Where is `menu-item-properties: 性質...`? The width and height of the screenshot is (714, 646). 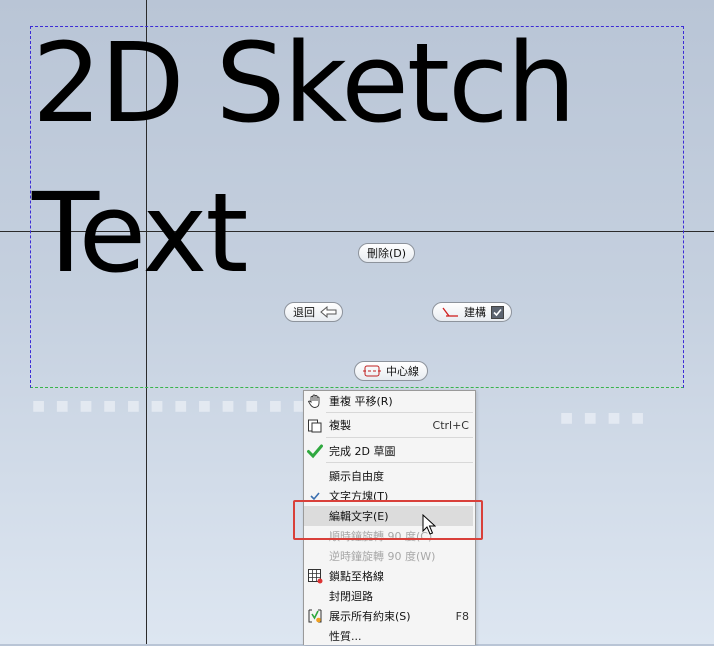
menu-item-properties: 性質... is located at coordinates (388, 636).